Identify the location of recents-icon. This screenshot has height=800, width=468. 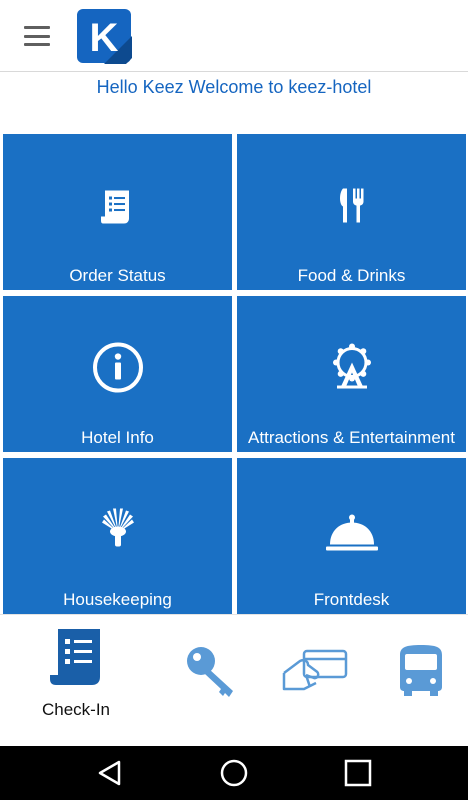
(358, 773).